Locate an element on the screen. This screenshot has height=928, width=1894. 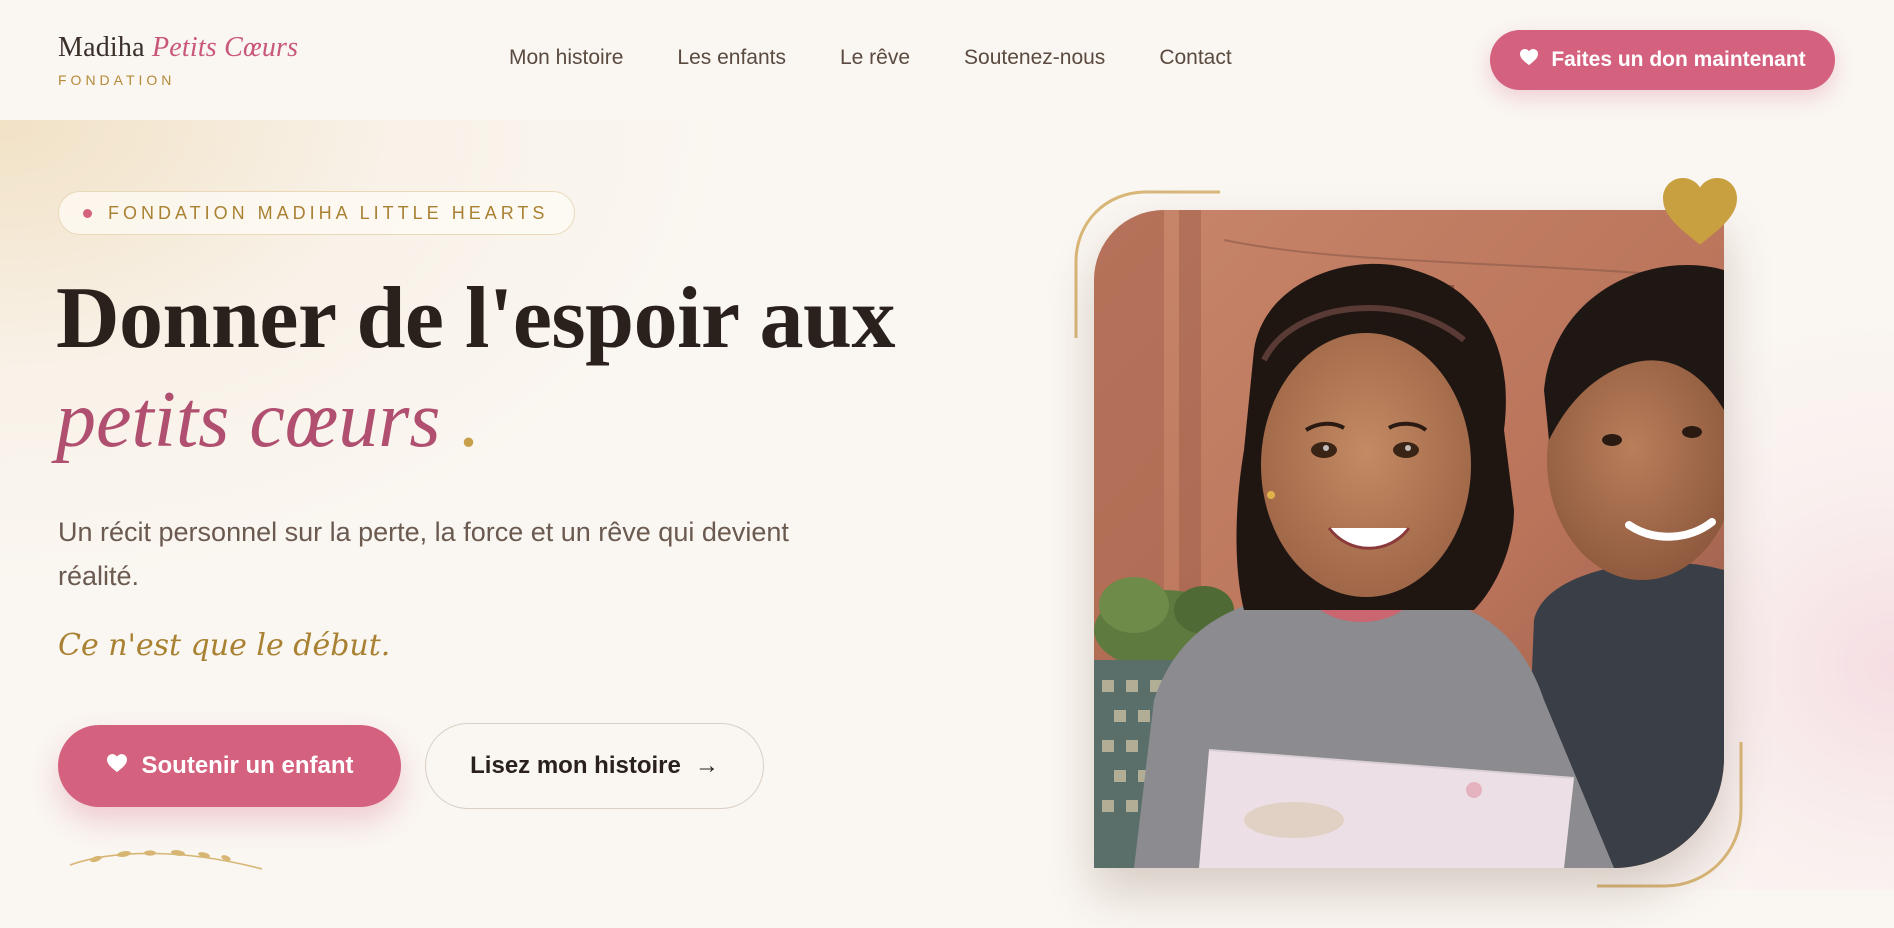
decorative-sprig is located at coordinates (166, 860).